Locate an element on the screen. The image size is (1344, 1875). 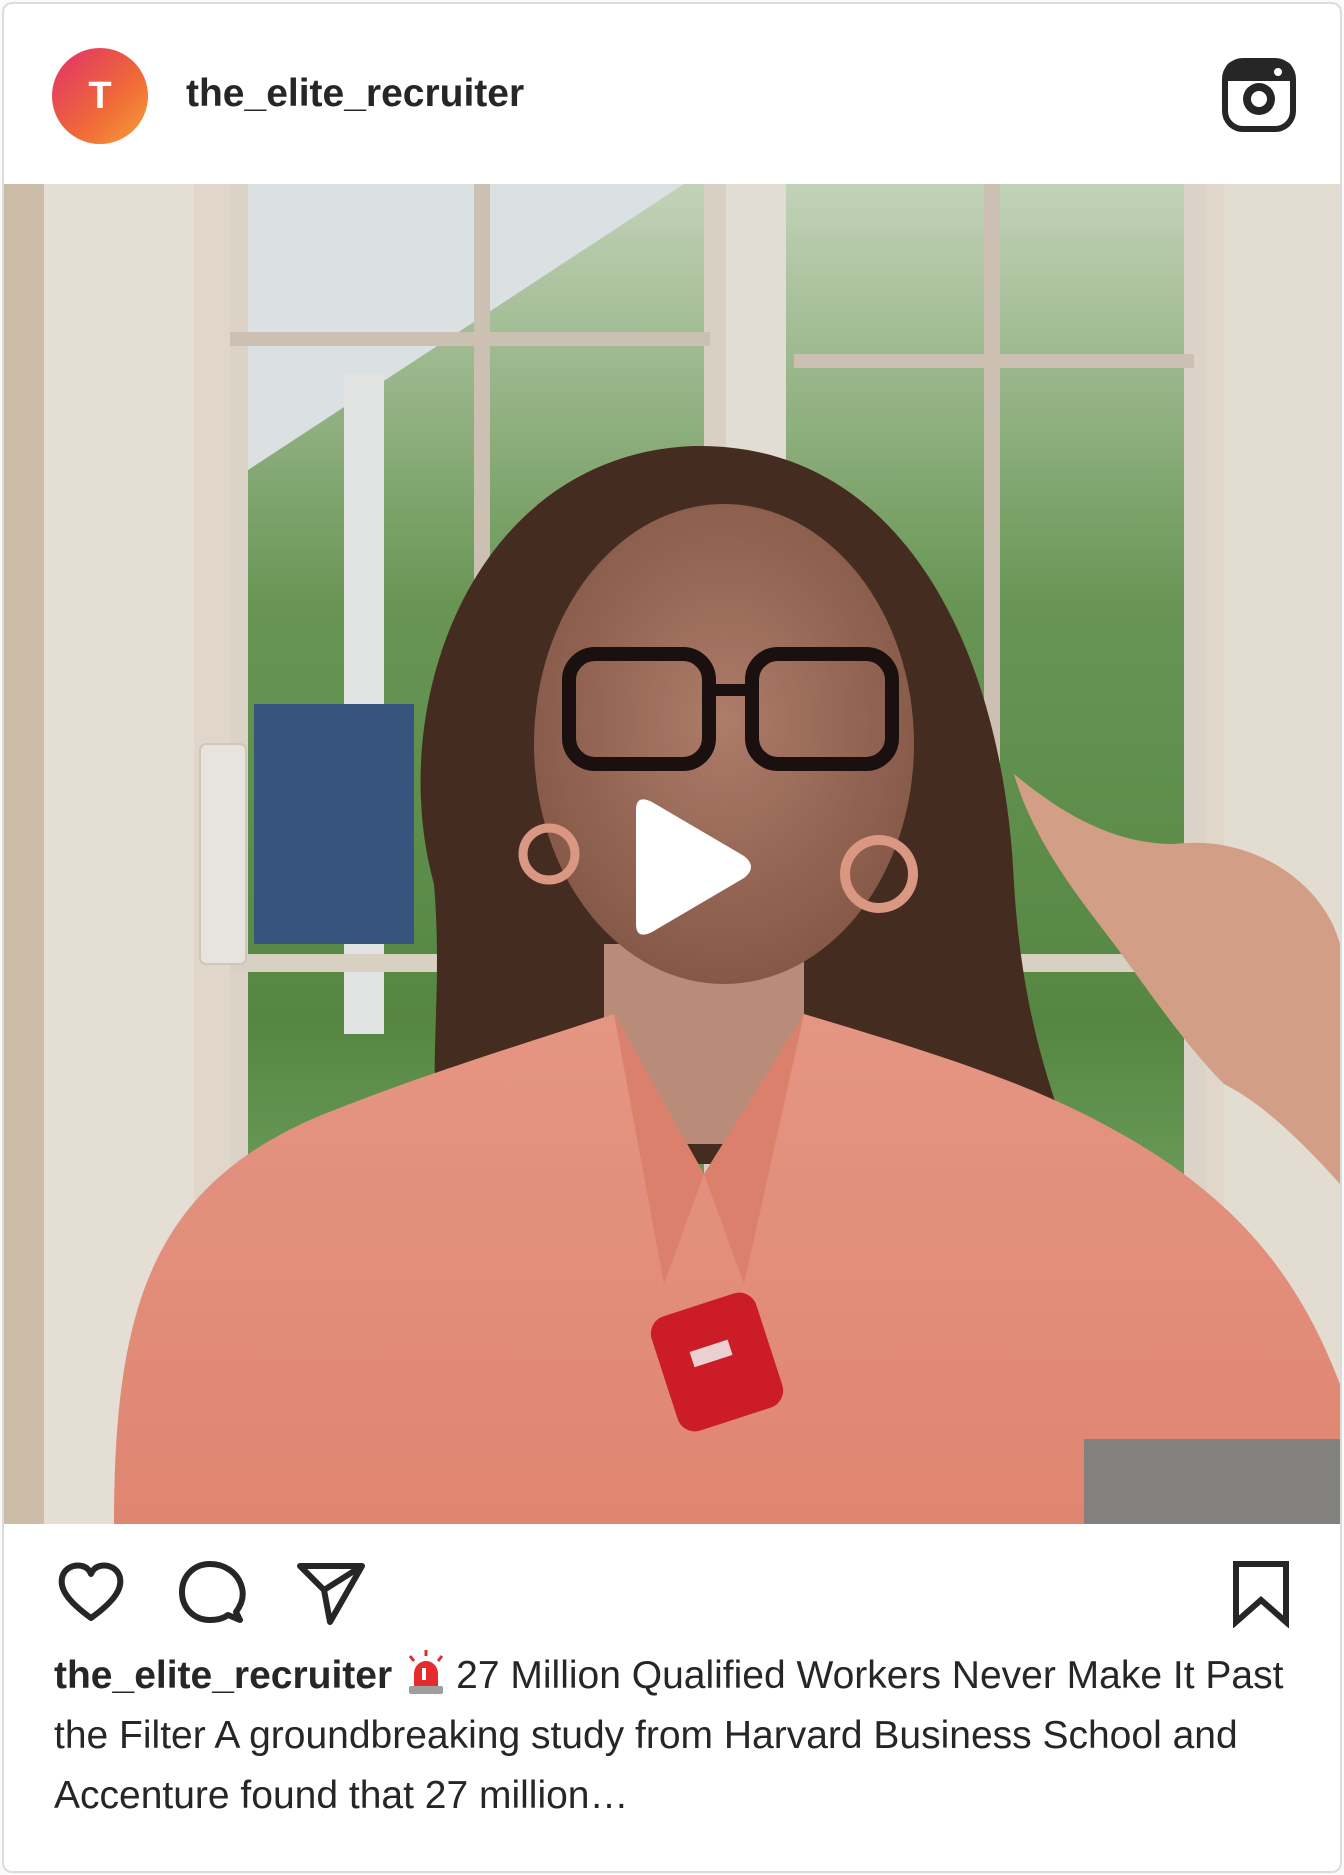
play-button is located at coordinates (687, 867).